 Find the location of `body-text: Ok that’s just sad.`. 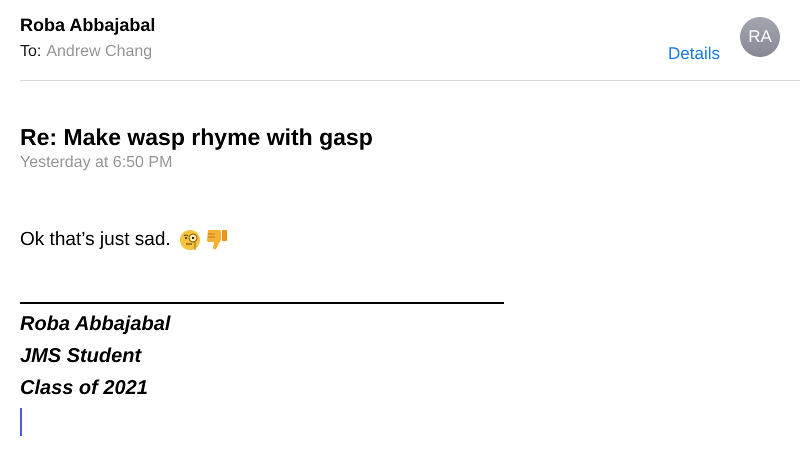

body-text: Ok that’s just sad. is located at coordinates (95, 240).